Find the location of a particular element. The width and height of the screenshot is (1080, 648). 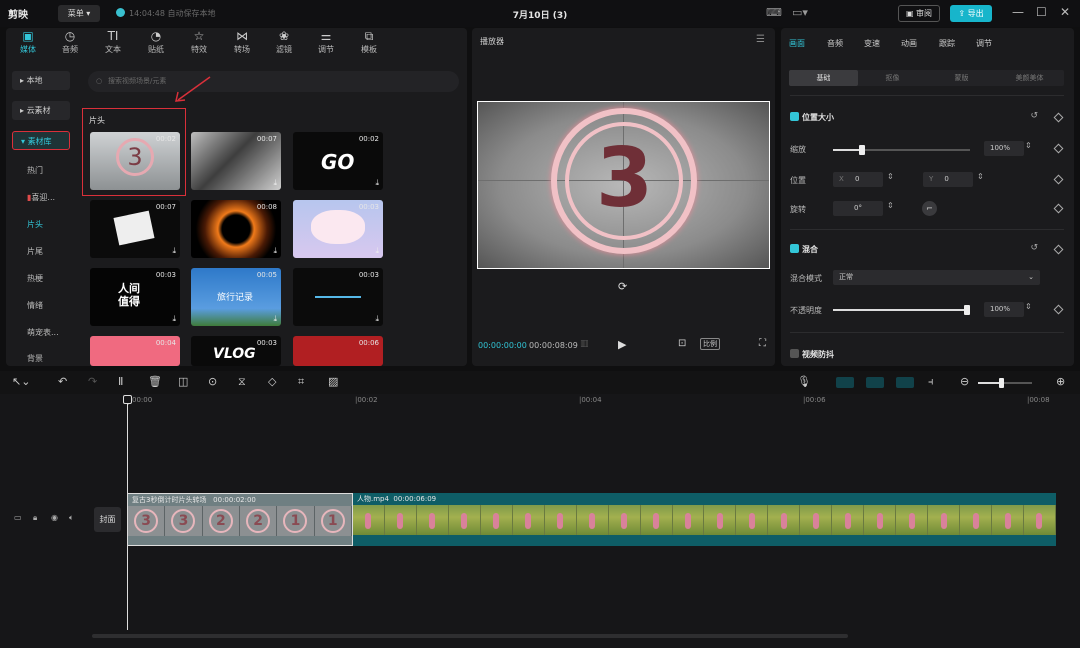

close-icon: ✕ is located at coordinates (1065, 12).